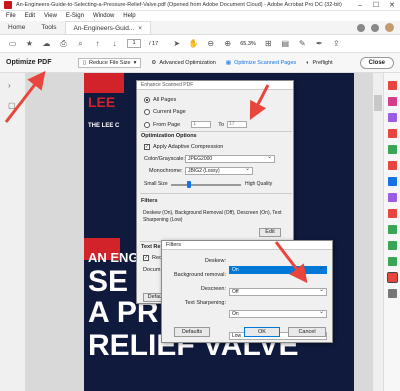 Image resolution: width=400 pixels, height=391 pixels. Describe the element at coordinates (25, 96) in the screenshot. I see `arrow-to-optimize-pdf` at that location.